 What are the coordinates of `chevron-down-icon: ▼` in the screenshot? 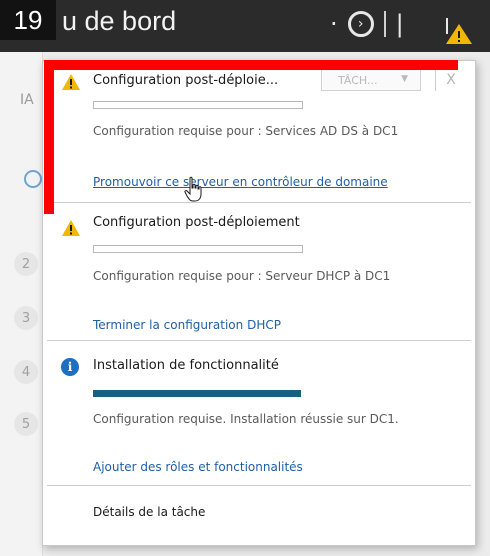 It's located at (404, 79).